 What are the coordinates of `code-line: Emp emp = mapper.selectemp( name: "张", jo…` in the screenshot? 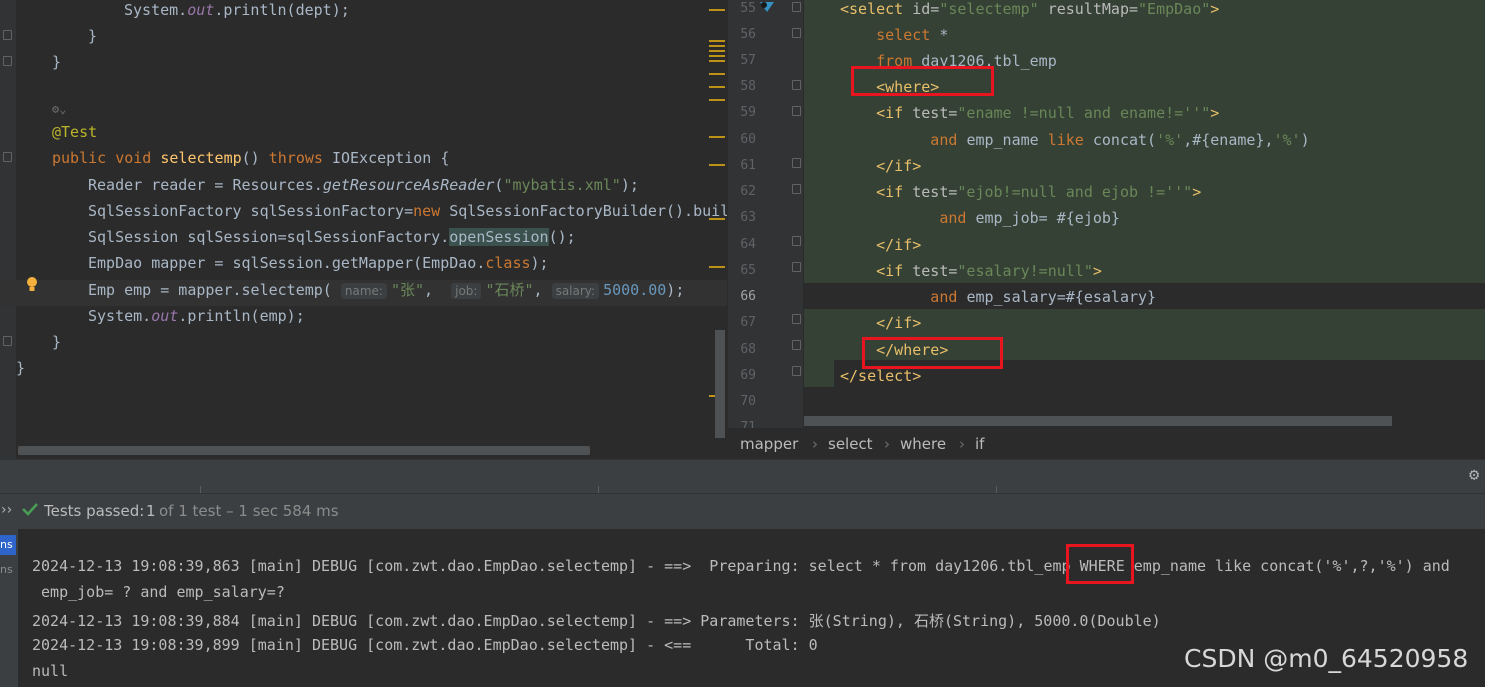 It's located at (363, 293).